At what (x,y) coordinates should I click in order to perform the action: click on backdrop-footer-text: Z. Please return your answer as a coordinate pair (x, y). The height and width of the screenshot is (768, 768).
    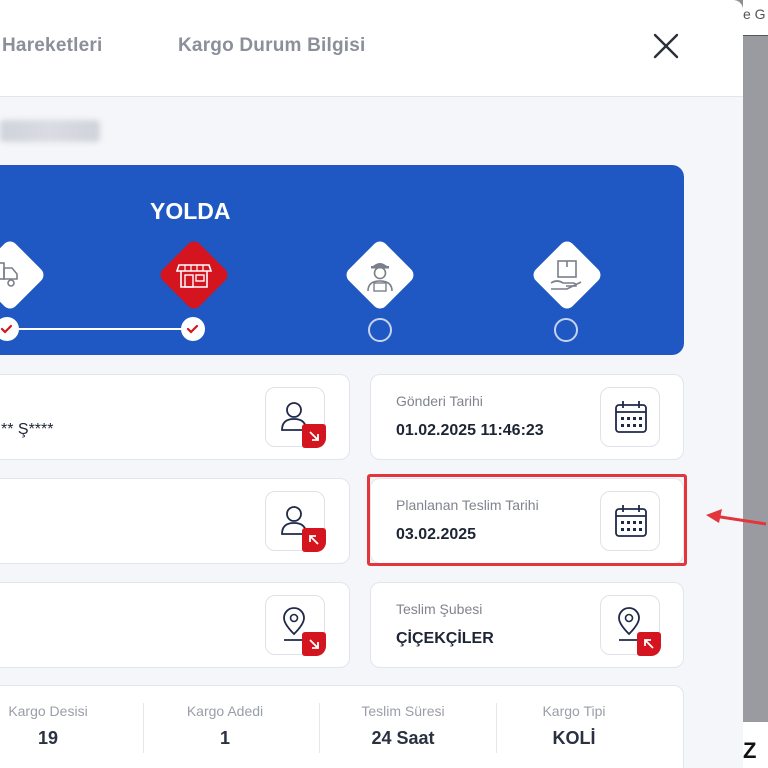
    Looking at the image, I should click on (755, 745).